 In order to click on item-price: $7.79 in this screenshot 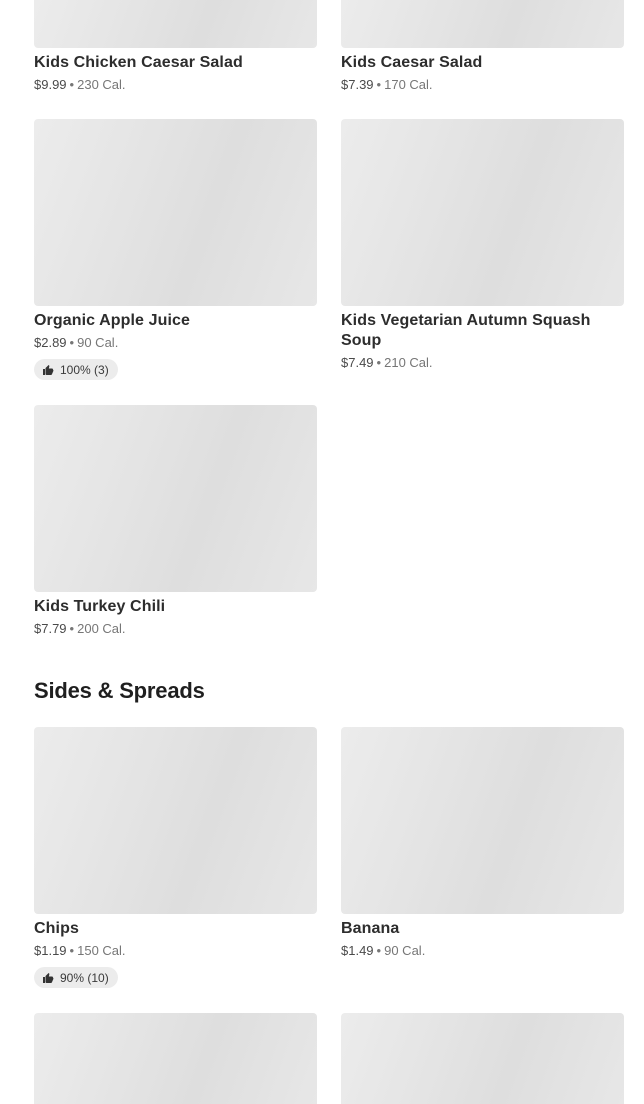, I will do `click(50, 628)`.